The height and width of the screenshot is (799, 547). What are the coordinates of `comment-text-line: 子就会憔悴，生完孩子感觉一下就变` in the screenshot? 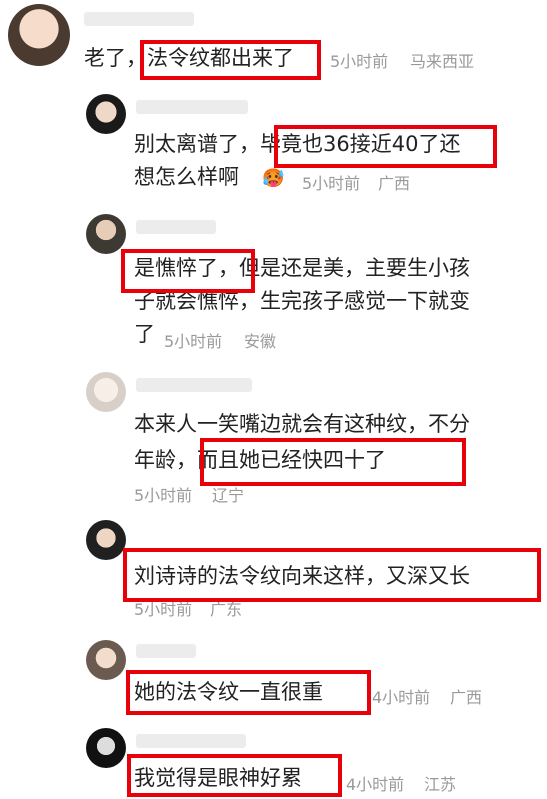 It's located at (302, 301).